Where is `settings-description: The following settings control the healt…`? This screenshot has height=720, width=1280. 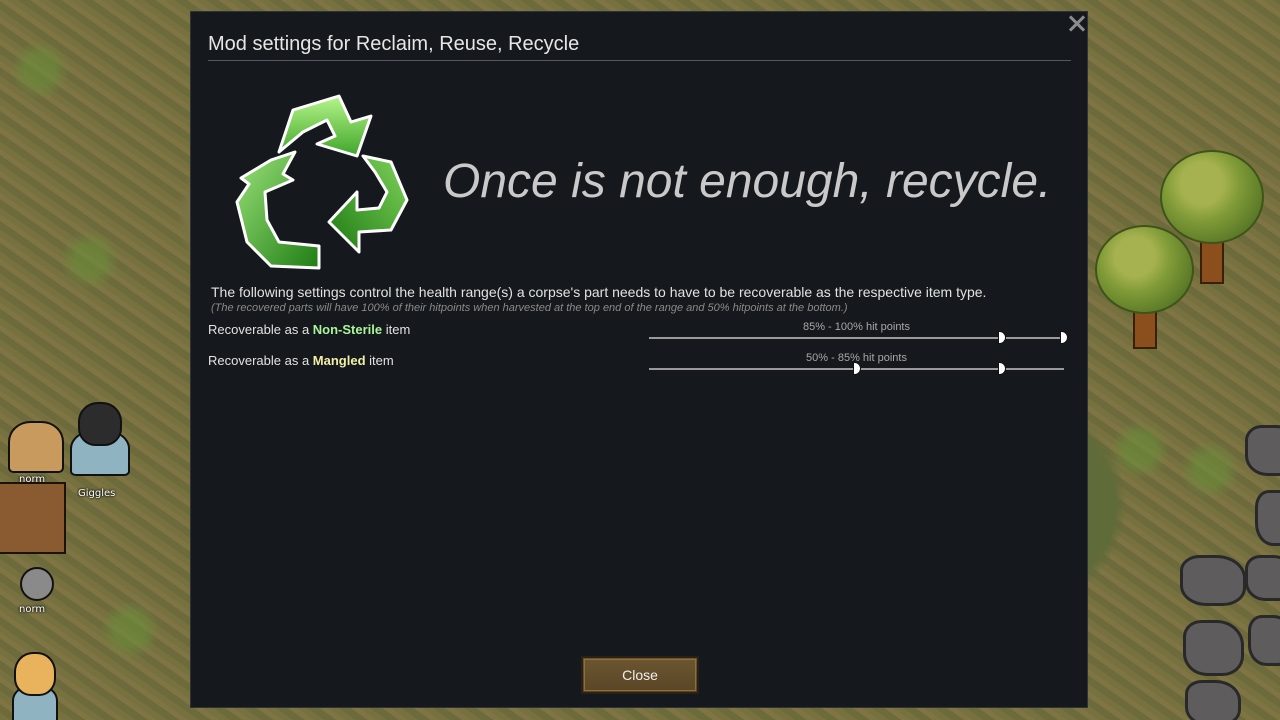
settings-description: The following settings control the healt… is located at coordinates (599, 292).